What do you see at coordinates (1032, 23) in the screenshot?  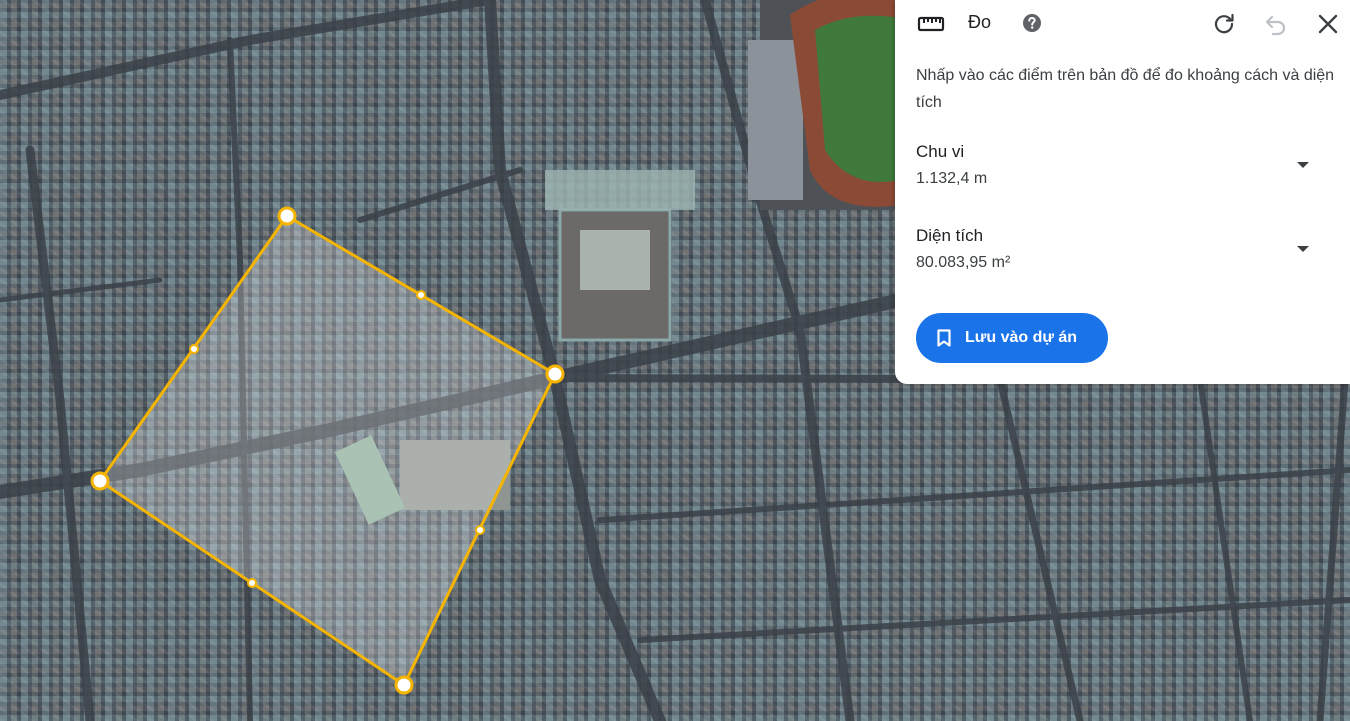 I see `help-icon` at bounding box center [1032, 23].